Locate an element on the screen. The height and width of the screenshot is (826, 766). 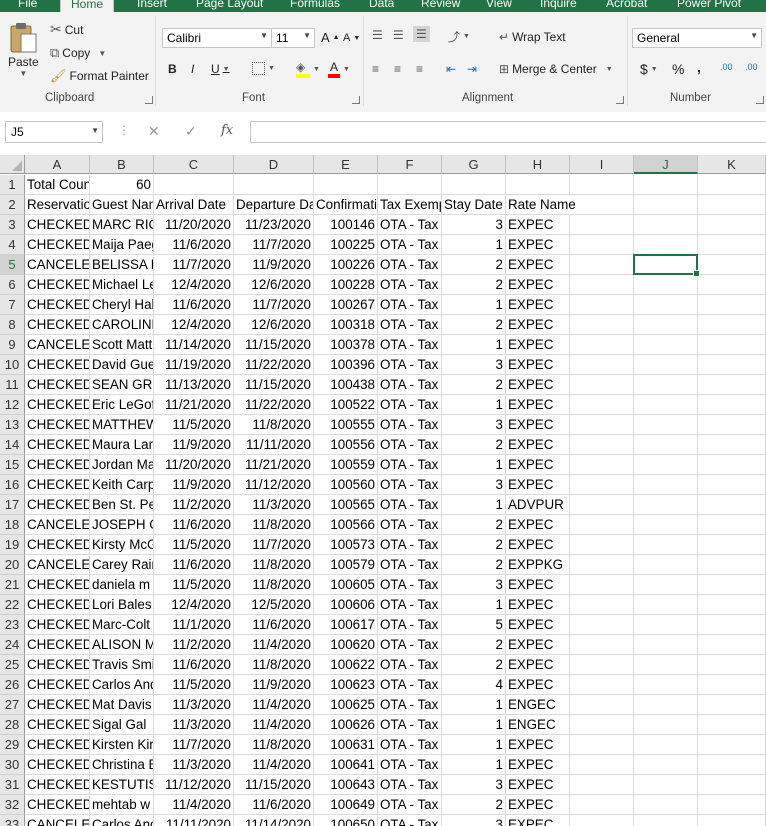
cell-g25: 2 is located at coordinates (474, 665).